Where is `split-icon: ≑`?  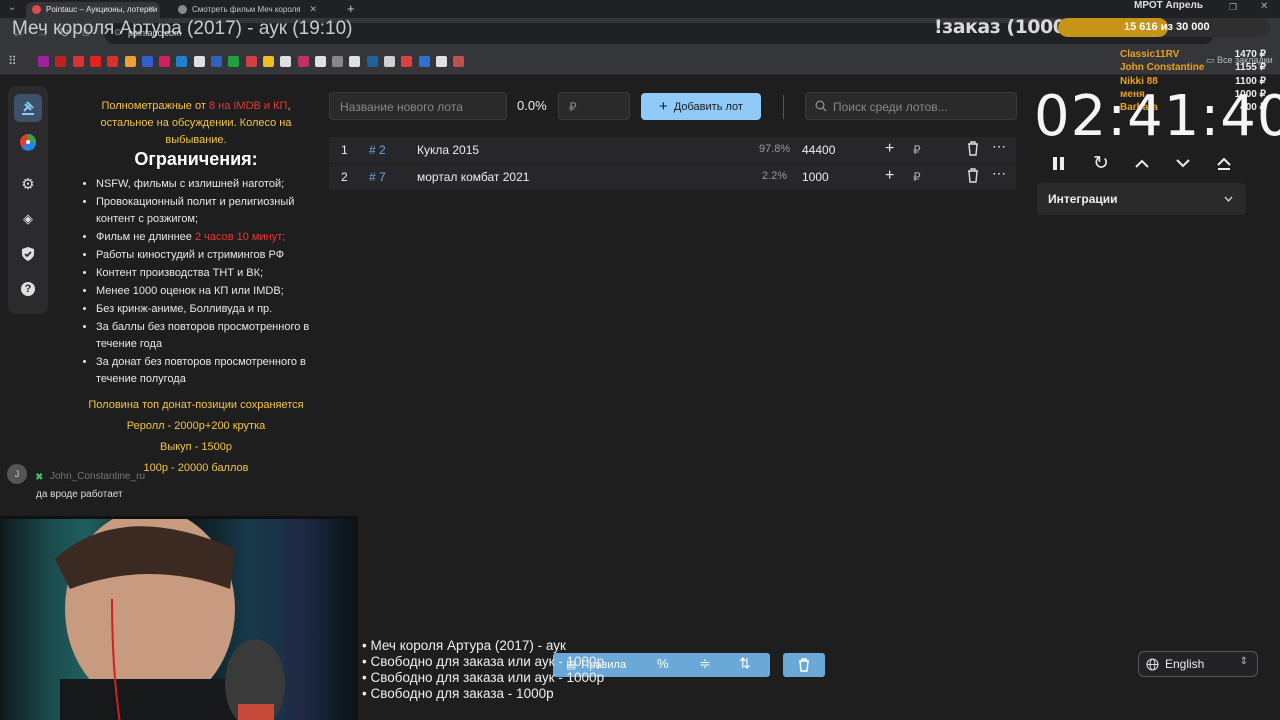
split-icon: ≑ is located at coordinates (705, 663).